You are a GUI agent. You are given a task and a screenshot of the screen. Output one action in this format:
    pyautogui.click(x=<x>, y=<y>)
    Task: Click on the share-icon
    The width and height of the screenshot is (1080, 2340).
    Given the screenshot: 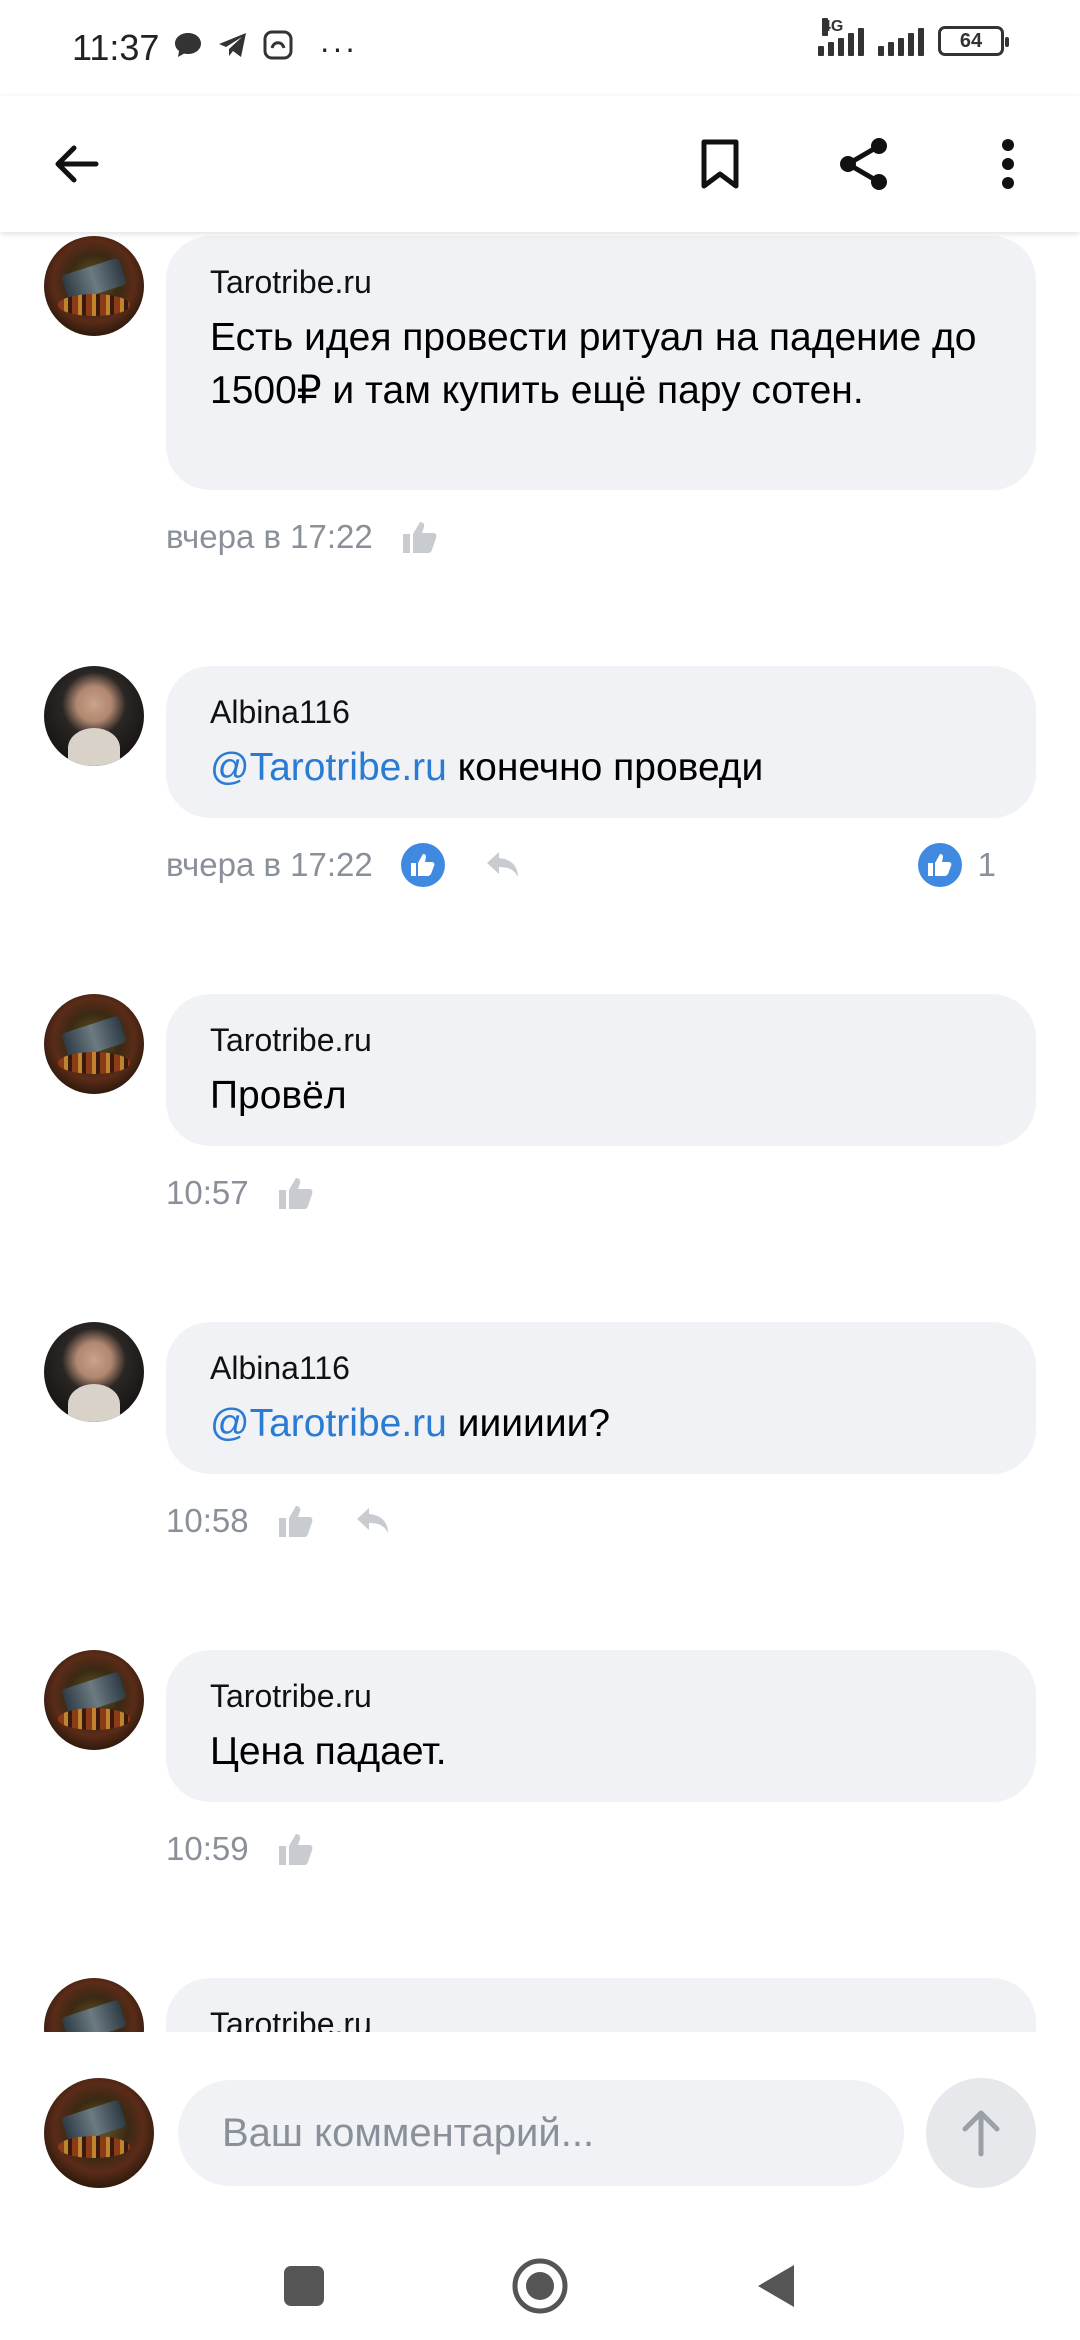 What is the action you would take?
    pyautogui.click(x=863, y=164)
    